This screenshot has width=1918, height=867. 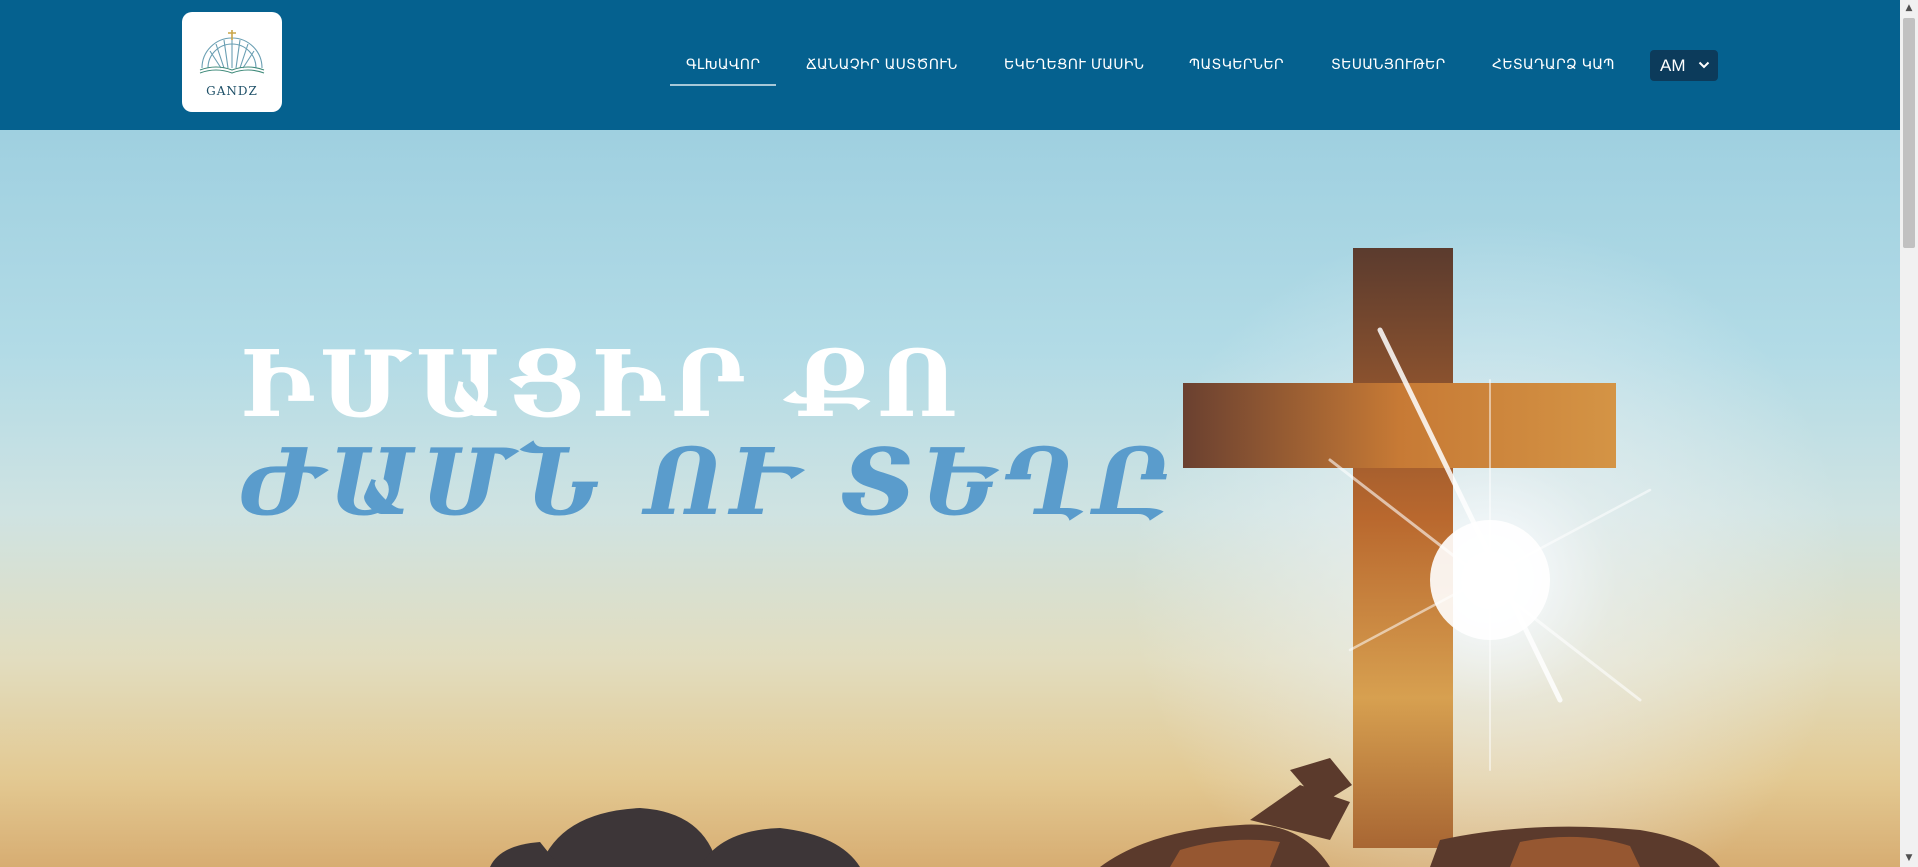 I want to click on logo-text: GANDZ, so click(x=232, y=91).